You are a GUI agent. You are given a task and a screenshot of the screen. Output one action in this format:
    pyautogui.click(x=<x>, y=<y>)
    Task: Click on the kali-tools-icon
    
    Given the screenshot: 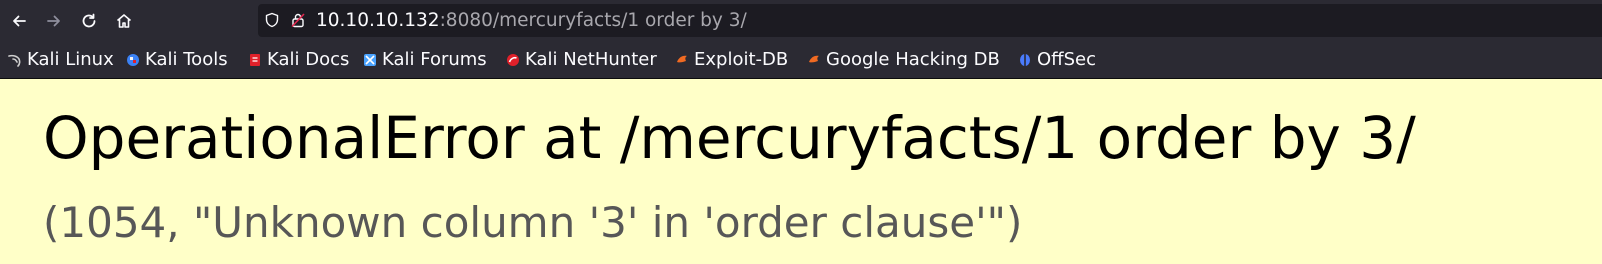 What is the action you would take?
    pyautogui.click(x=133, y=60)
    